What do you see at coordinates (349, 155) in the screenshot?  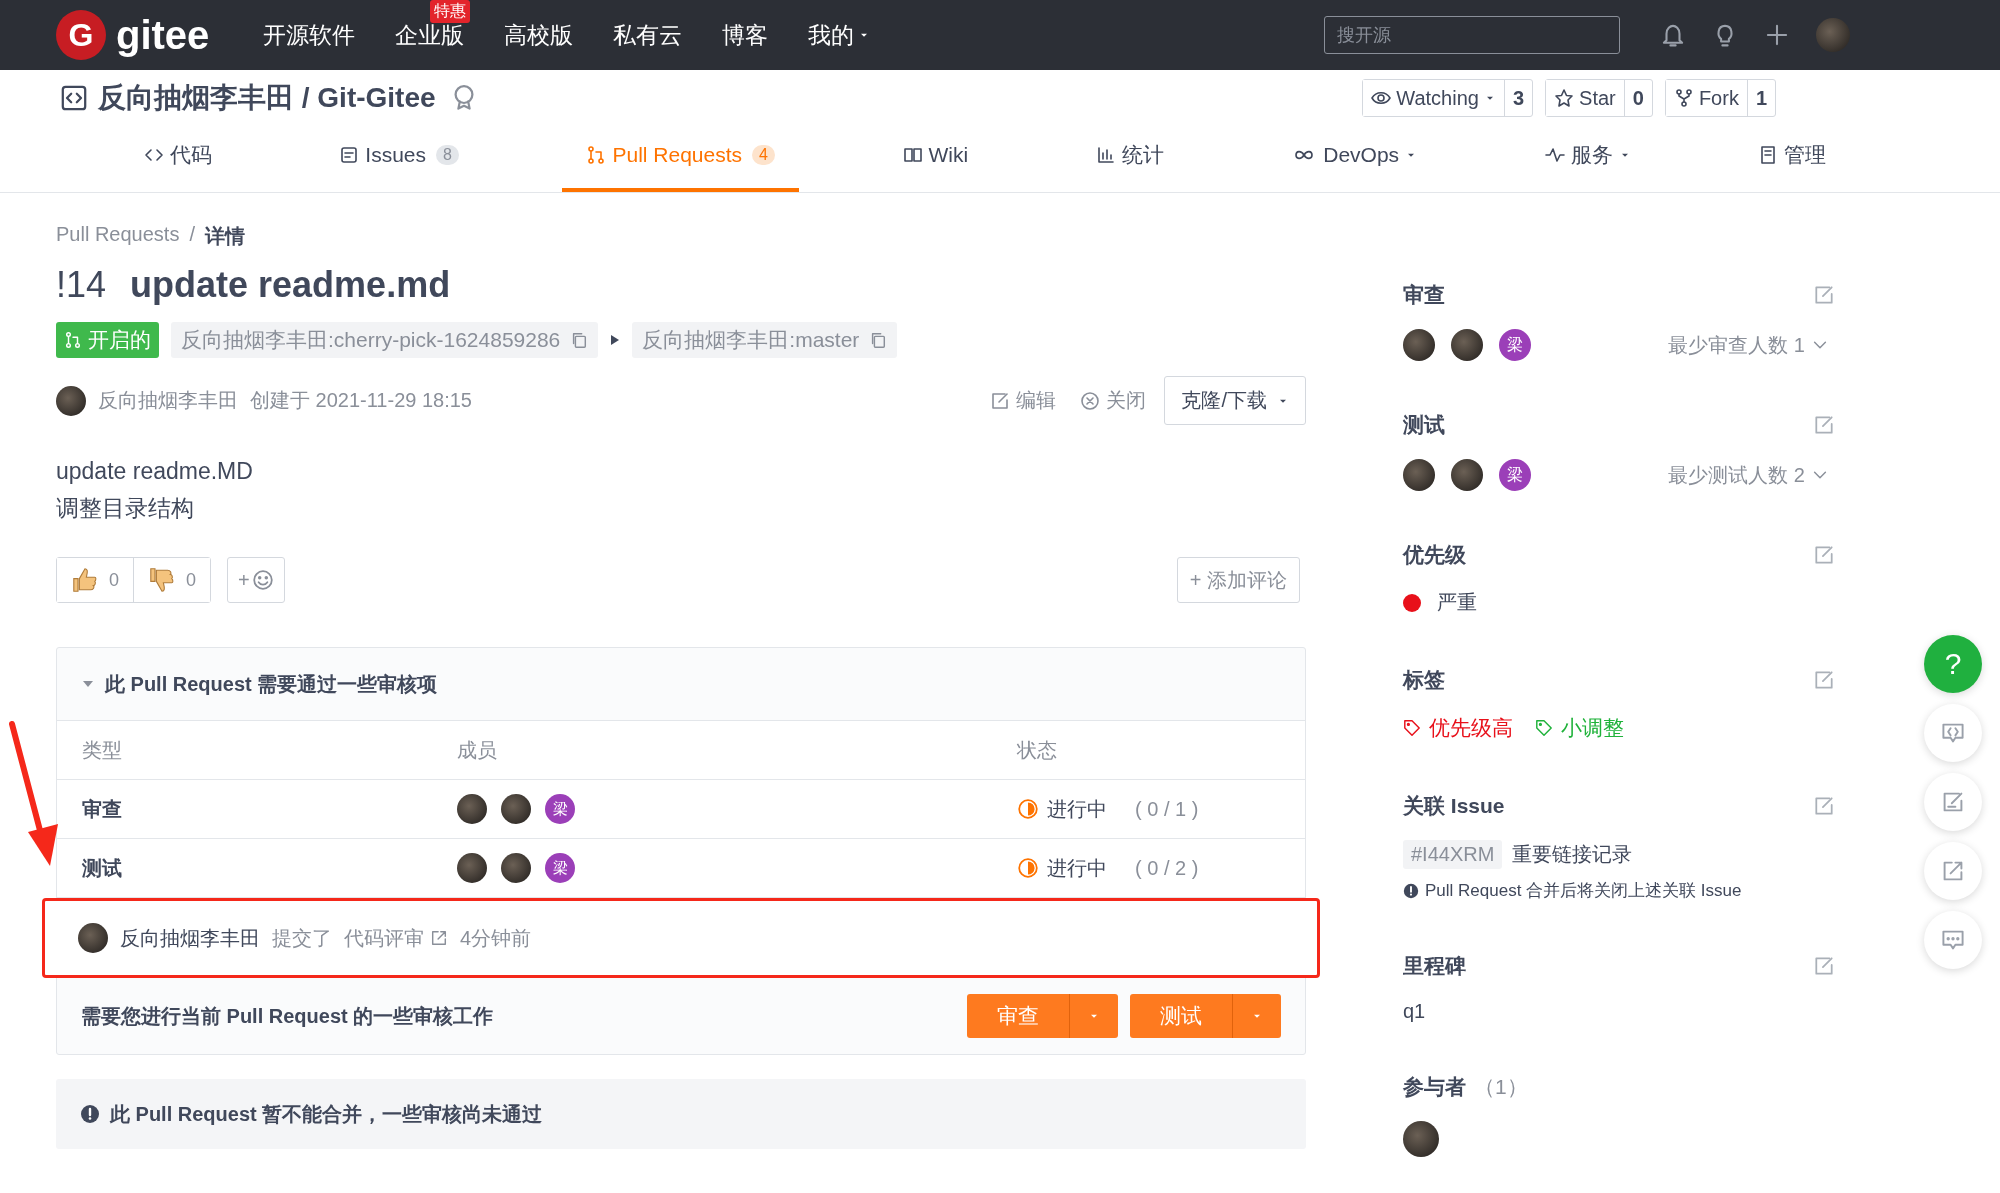 I see `issue-board-icon` at bounding box center [349, 155].